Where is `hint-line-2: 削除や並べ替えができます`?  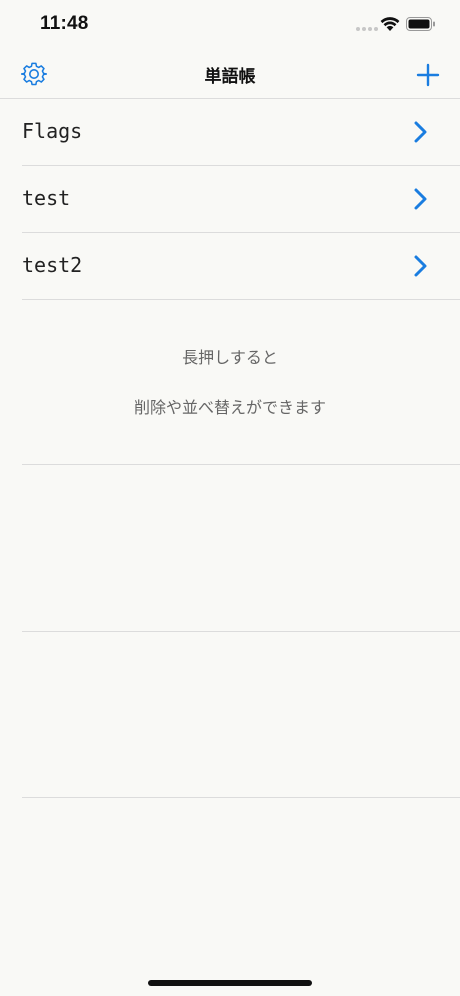 hint-line-2: 削除や並べ替えができます is located at coordinates (229, 407).